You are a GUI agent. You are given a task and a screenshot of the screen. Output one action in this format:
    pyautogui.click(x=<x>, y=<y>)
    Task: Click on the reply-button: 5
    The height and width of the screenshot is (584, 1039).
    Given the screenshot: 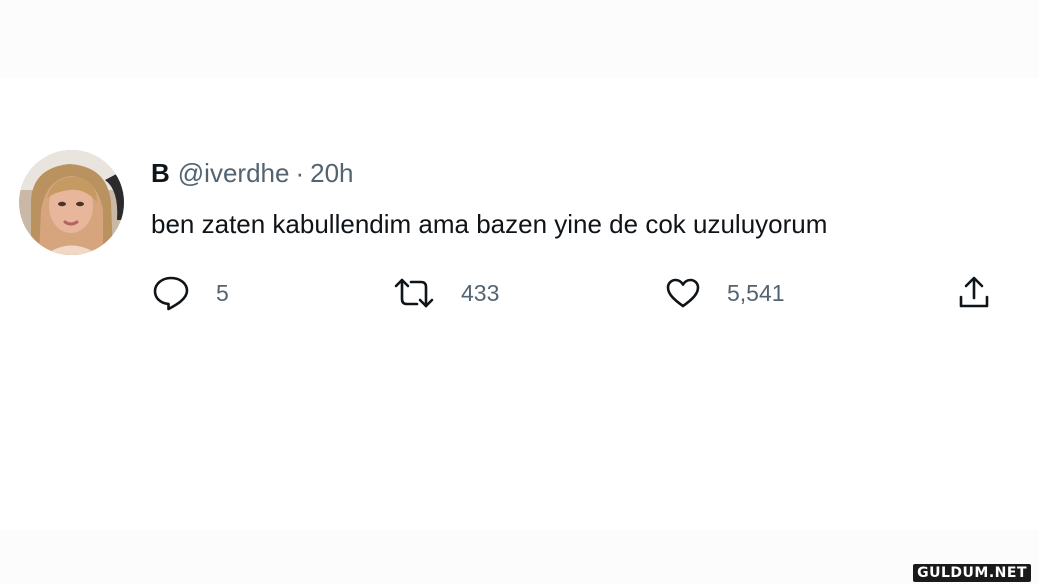 What is the action you would take?
    pyautogui.click(x=190, y=293)
    